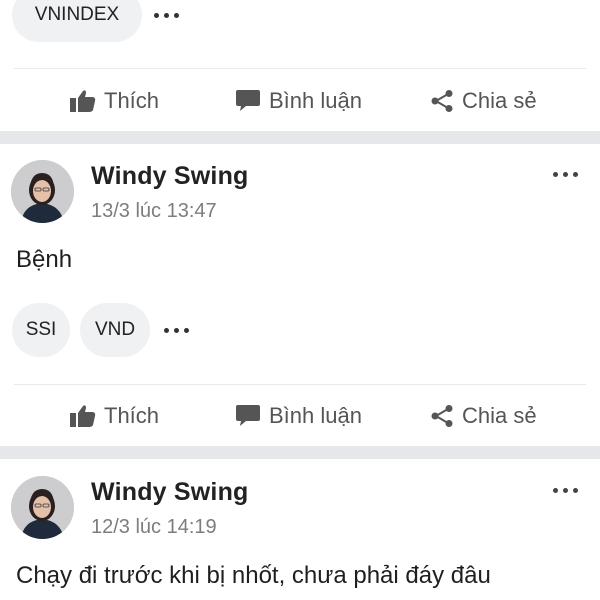  I want to click on tag-vnd: VND, so click(115, 330).